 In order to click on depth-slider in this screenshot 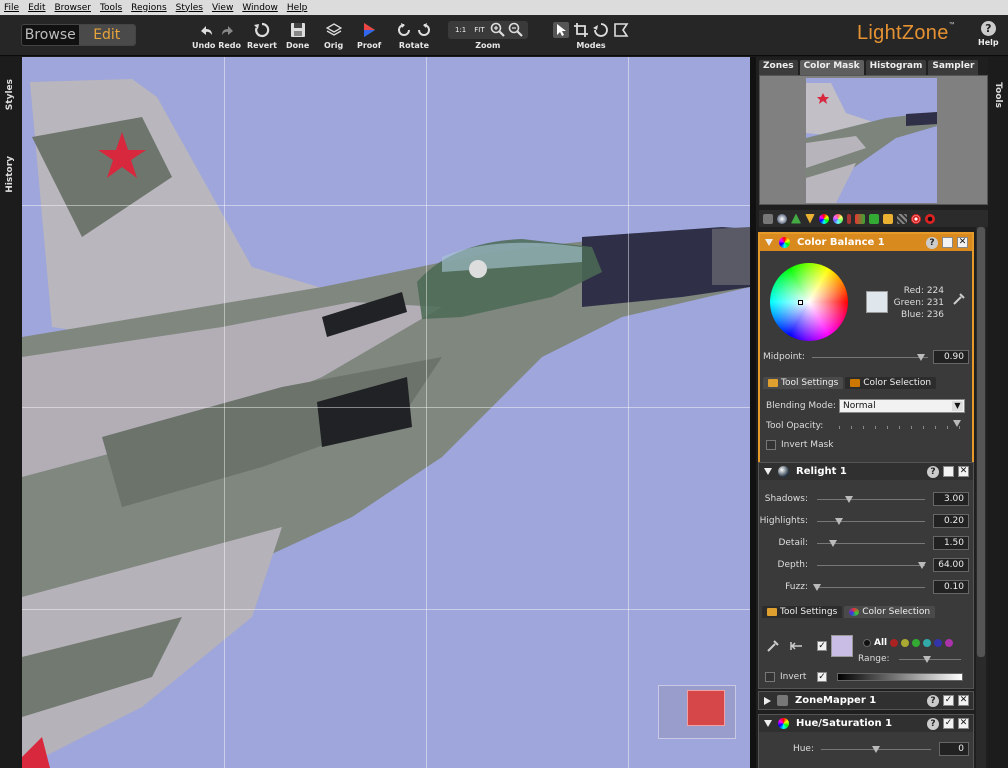, I will do `click(871, 565)`.